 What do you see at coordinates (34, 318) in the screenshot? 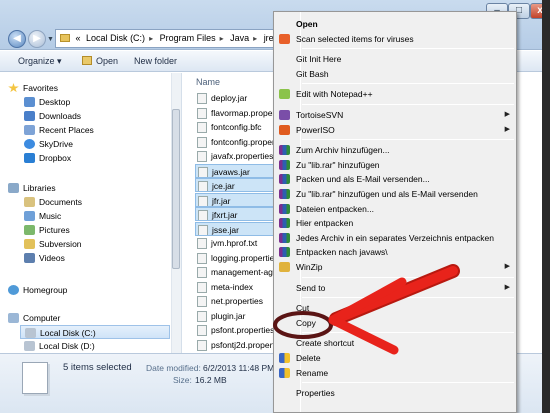
I see `nav-computer: Computer` at bounding box center [34, 318].